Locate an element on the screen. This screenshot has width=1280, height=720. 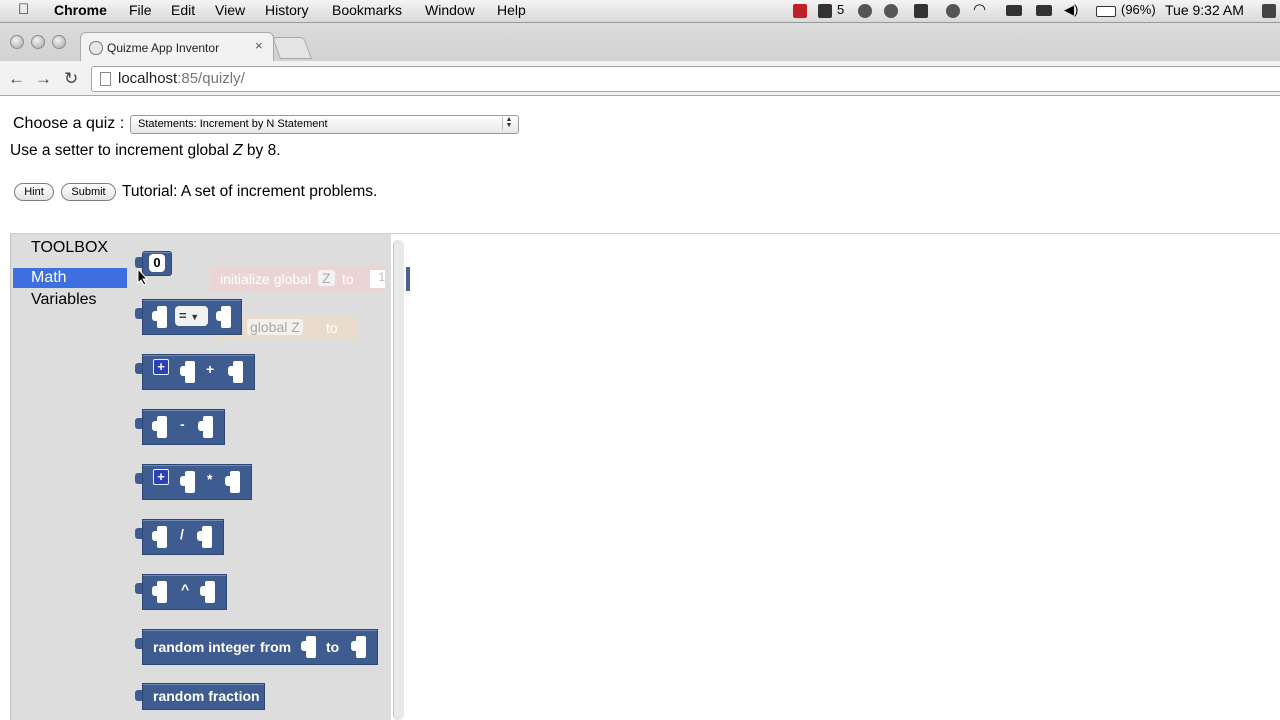
math-random-integer-block: random integer from to is located at coordinates (256, 647).